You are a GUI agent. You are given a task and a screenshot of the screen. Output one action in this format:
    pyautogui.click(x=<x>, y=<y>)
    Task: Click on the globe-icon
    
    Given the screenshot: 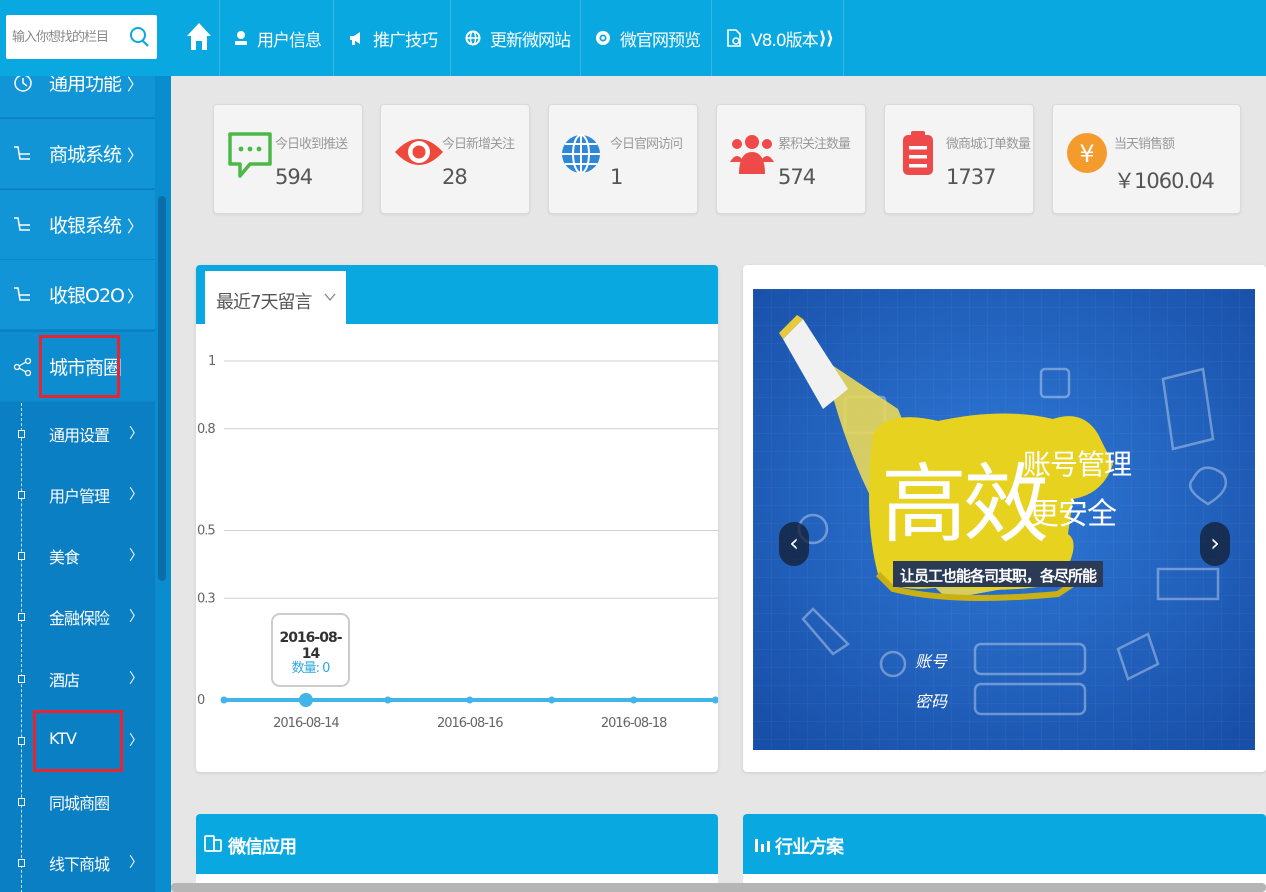 What is the action you would take?
    pyautogui.click(x=473, y=38)
    